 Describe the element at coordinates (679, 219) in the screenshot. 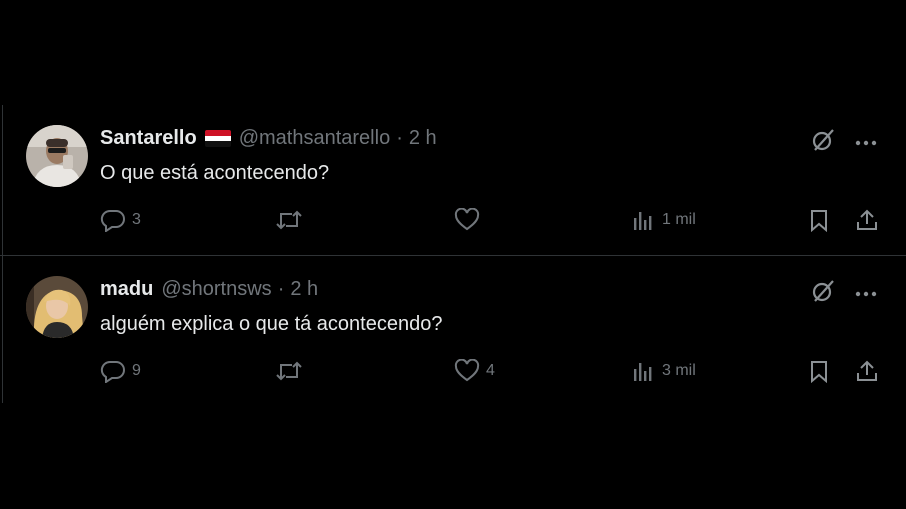

I see `view-count: 1 mil` at that location.